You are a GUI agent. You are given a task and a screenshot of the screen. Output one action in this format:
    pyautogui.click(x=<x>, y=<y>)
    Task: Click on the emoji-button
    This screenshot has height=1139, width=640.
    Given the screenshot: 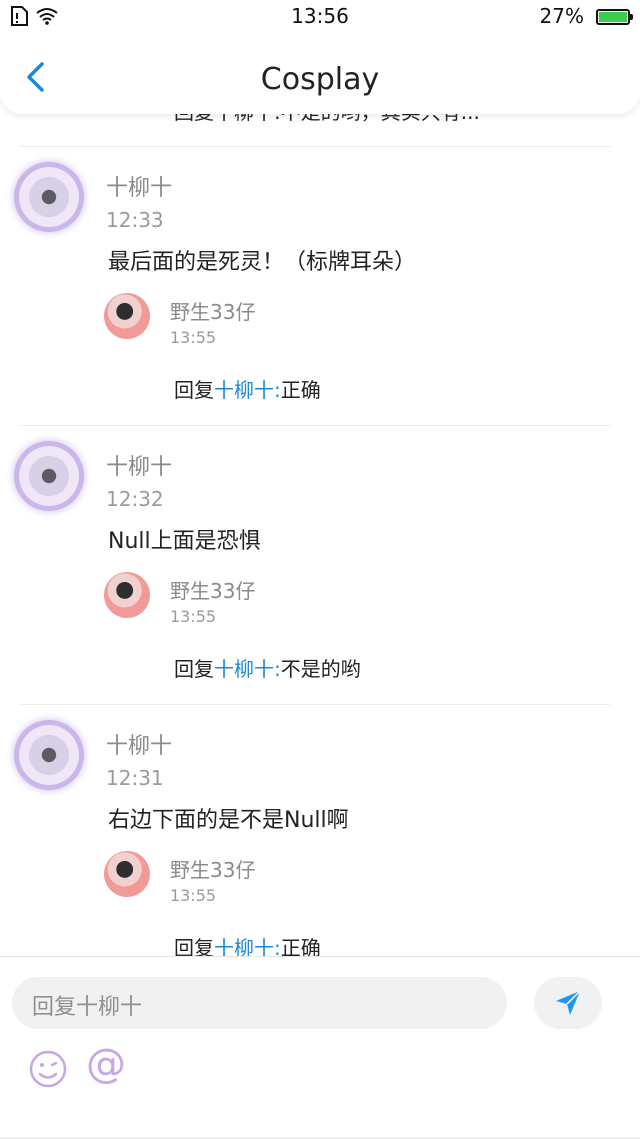 What is the action you would take?
    pyautogui.click(x=48, y=1069)
    